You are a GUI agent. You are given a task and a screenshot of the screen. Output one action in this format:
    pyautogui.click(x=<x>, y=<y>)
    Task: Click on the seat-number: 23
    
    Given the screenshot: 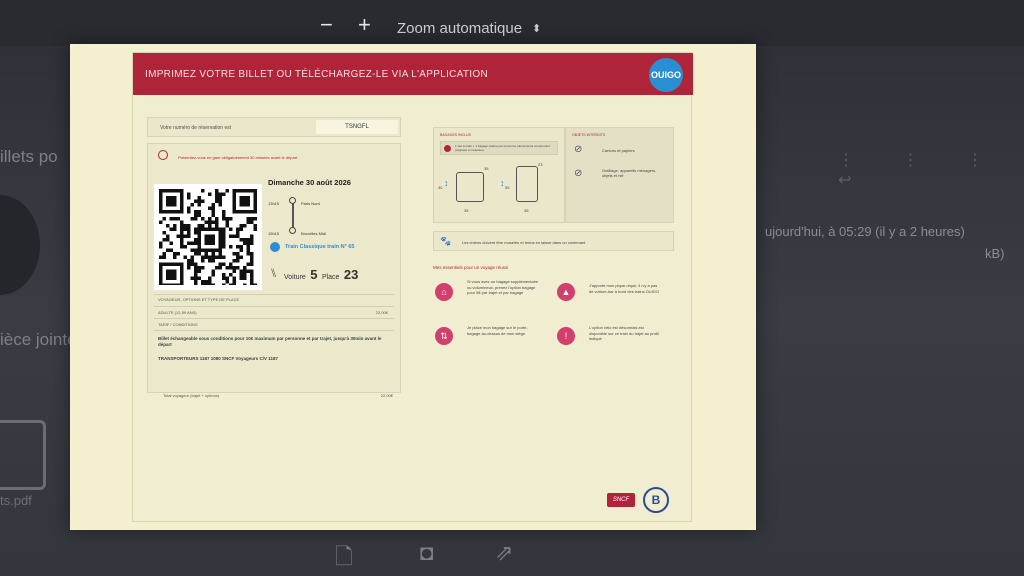 What is the action you would take?
    pyautogui.click(x=351, y=274)
    